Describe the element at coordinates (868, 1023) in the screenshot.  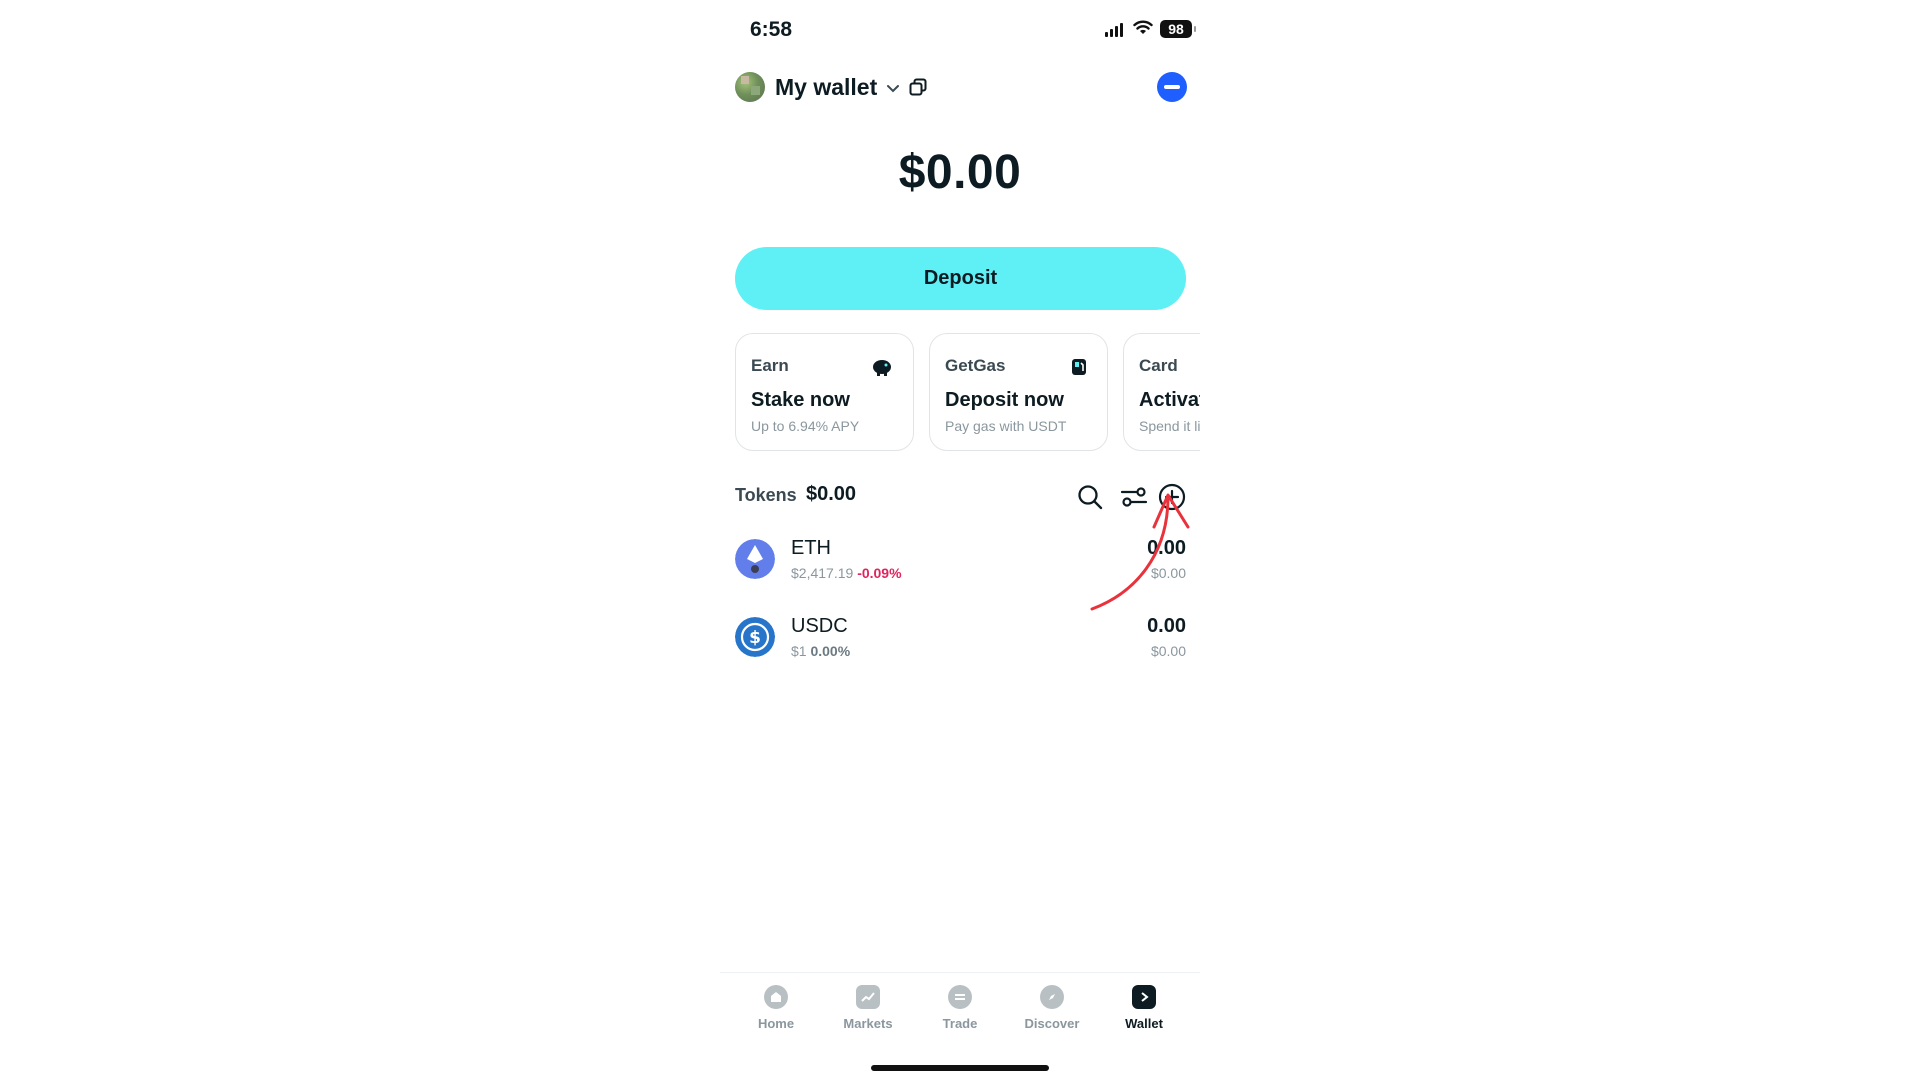
I see `nav-label: Markets` at that location.